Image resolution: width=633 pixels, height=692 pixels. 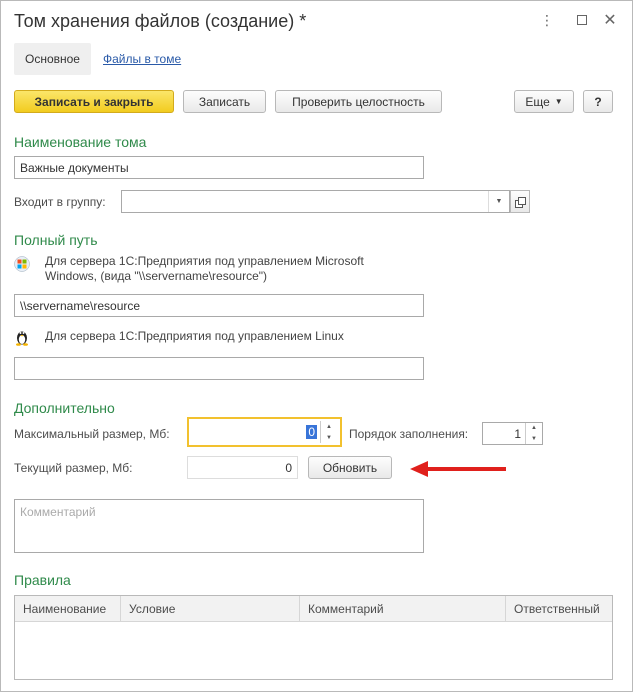 What do you see at coordinates (160, 21) in the screenshot?
I see `window-title: Том хранения файлов (создание) *` at bounding box center [160, 21].